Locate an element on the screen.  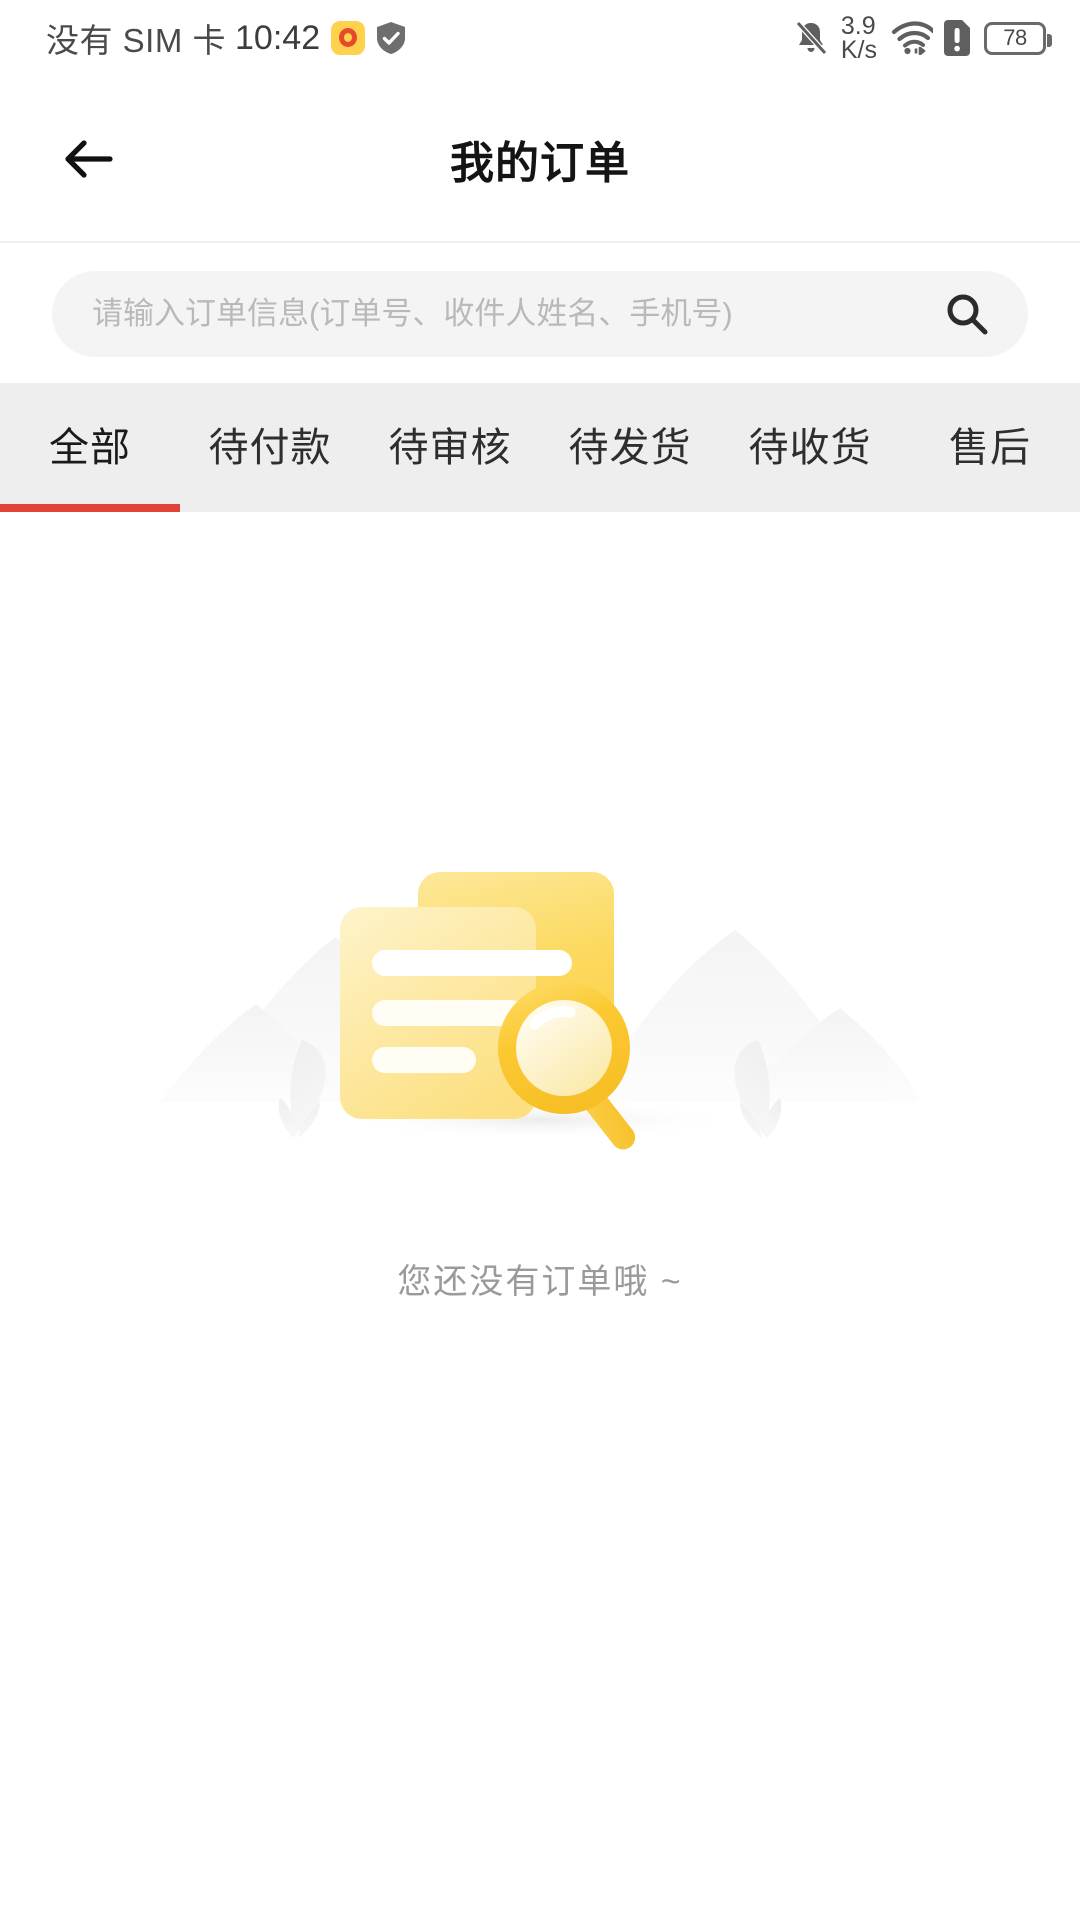
battery-level-label: 78 is located at coordinates (1015, 37).